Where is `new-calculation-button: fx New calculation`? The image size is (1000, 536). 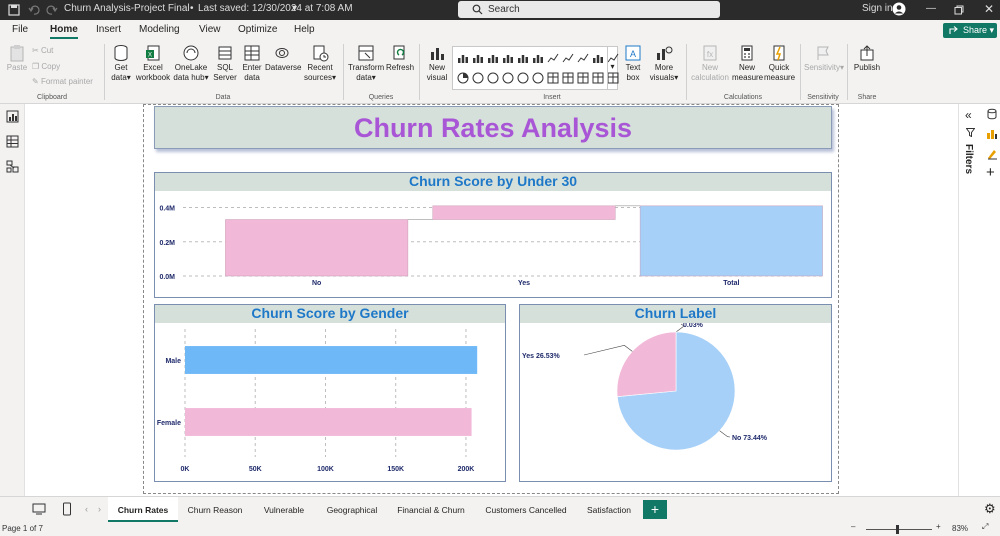 new-calculation-button: fx New calculation is located at coordinates (710, 63).